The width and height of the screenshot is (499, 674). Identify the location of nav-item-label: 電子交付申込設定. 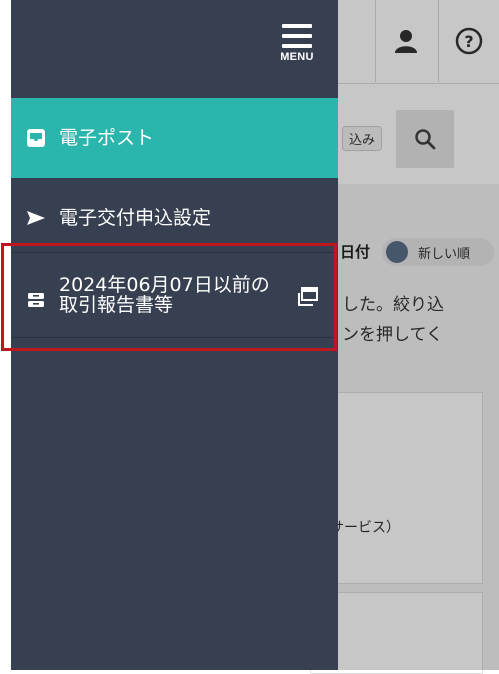
(135, 218).